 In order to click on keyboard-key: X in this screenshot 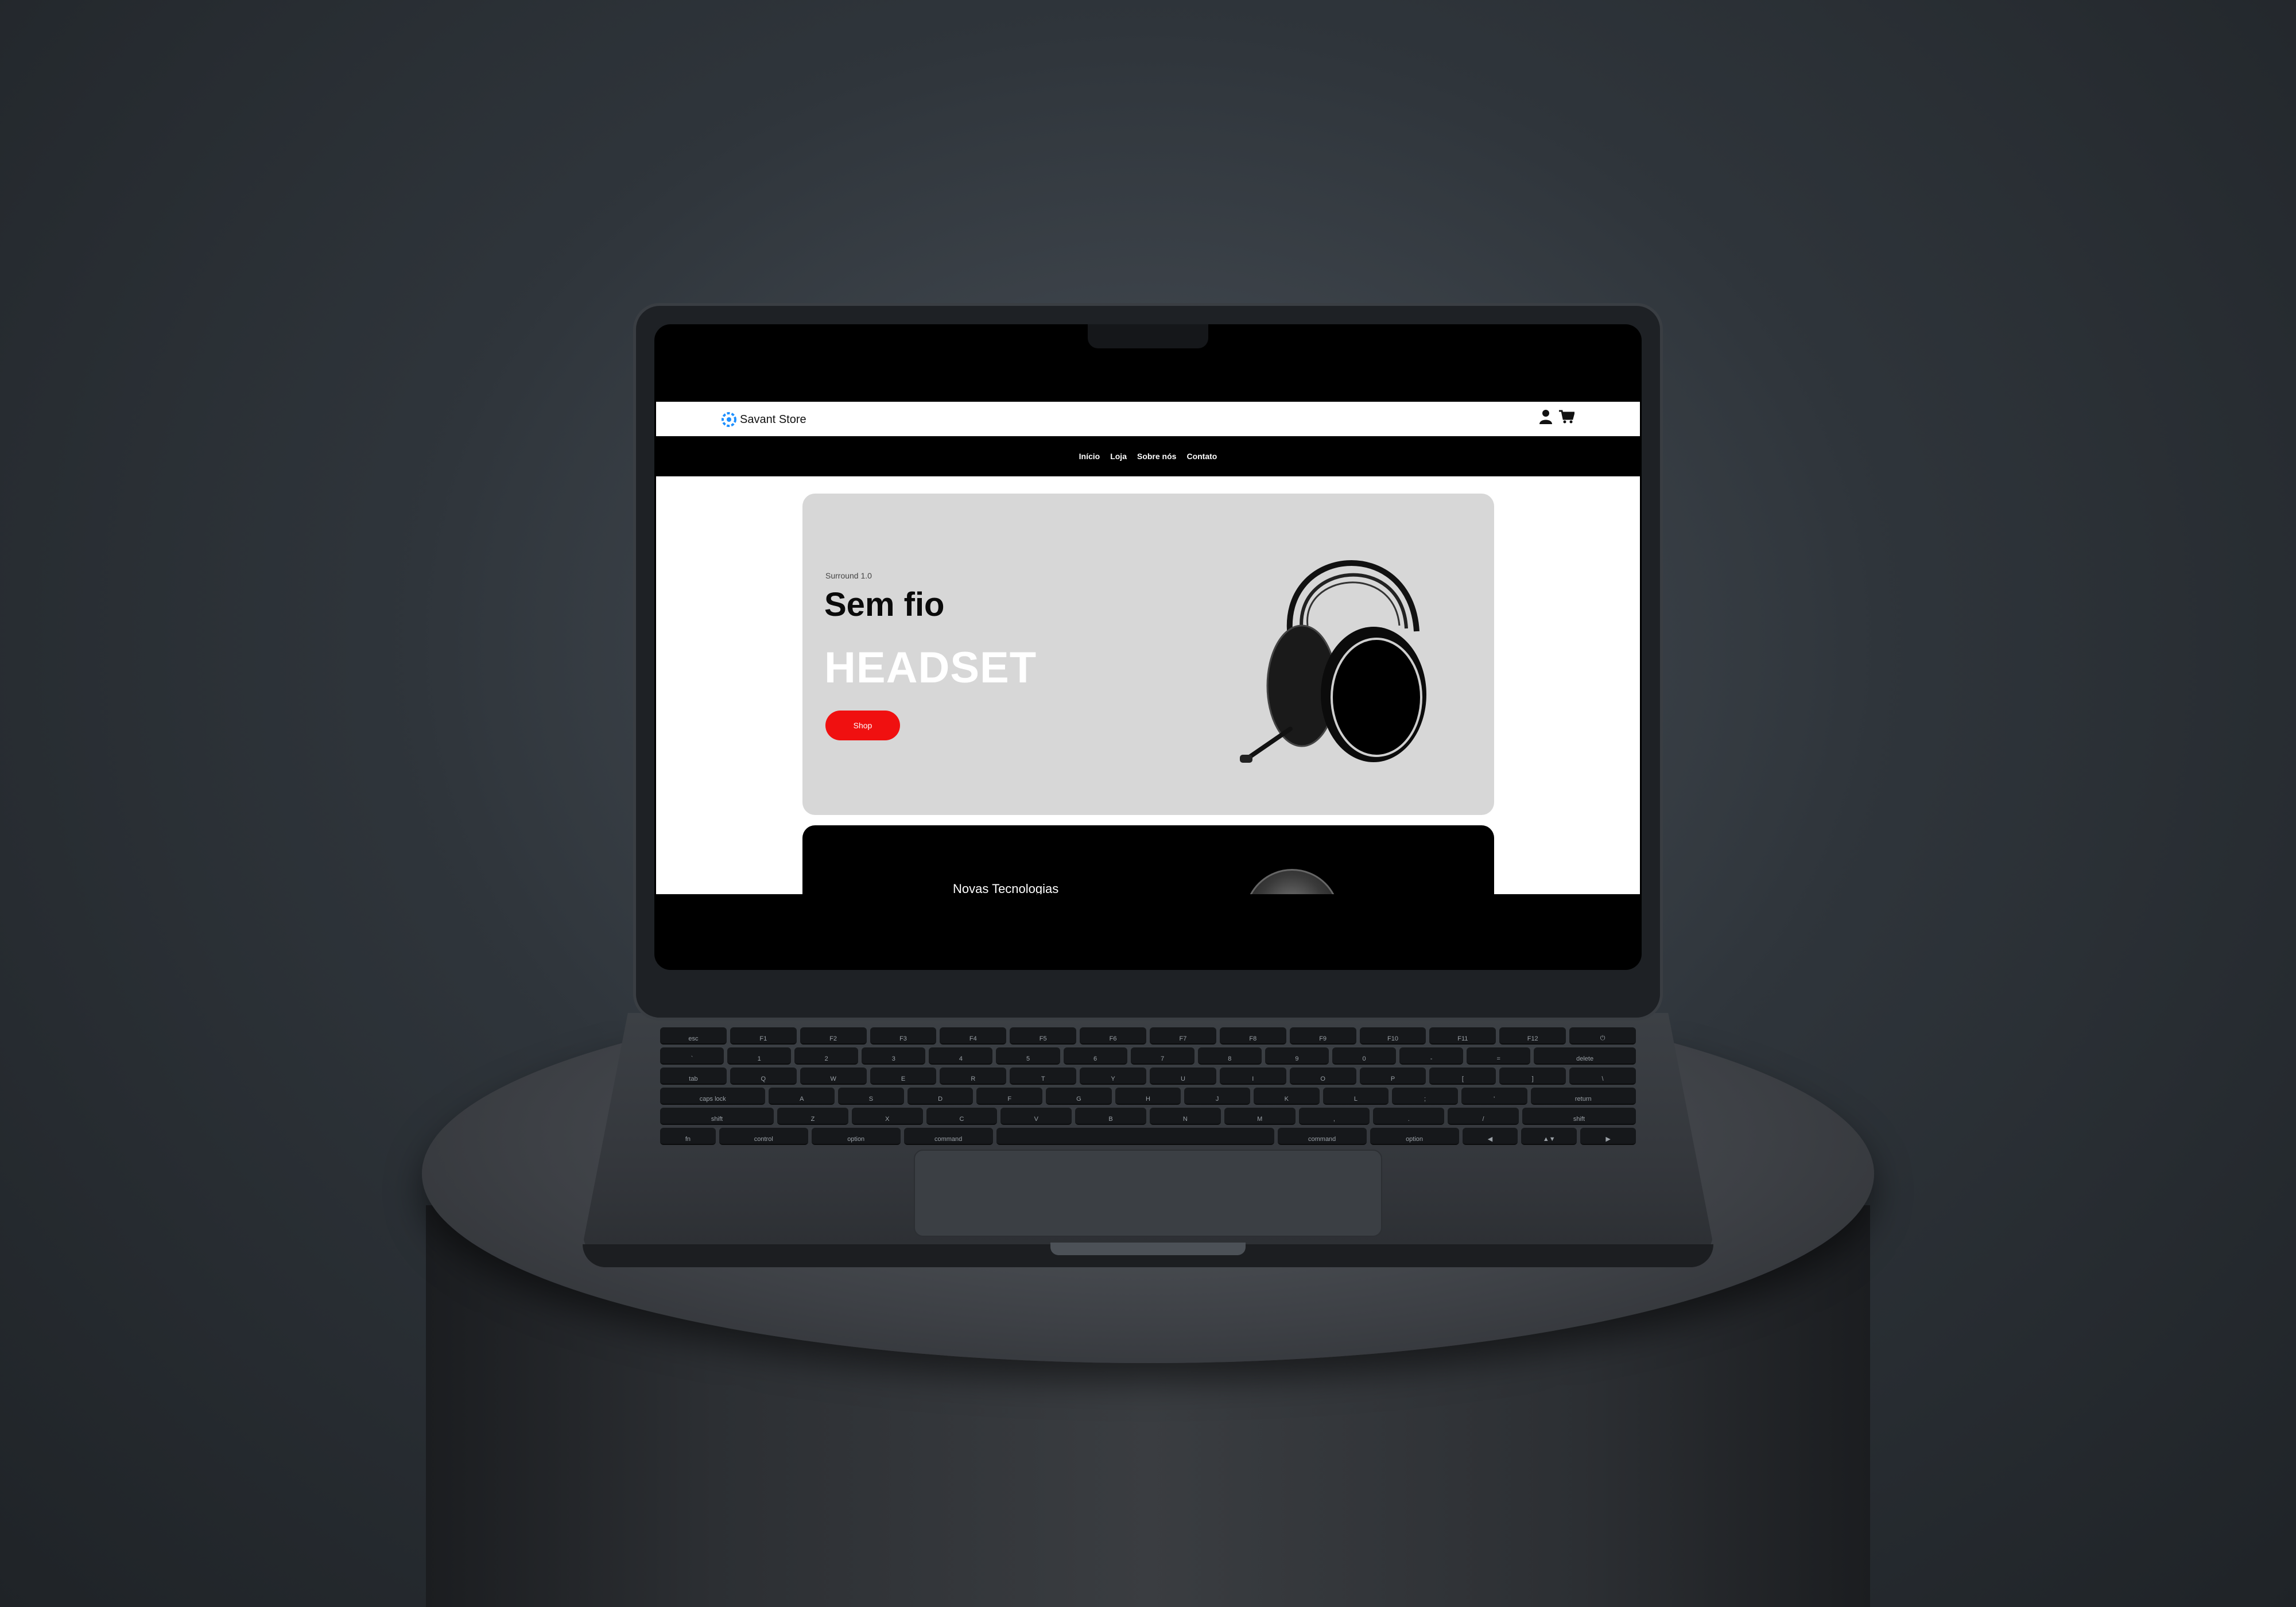, I will do `click(887, 1116)`.